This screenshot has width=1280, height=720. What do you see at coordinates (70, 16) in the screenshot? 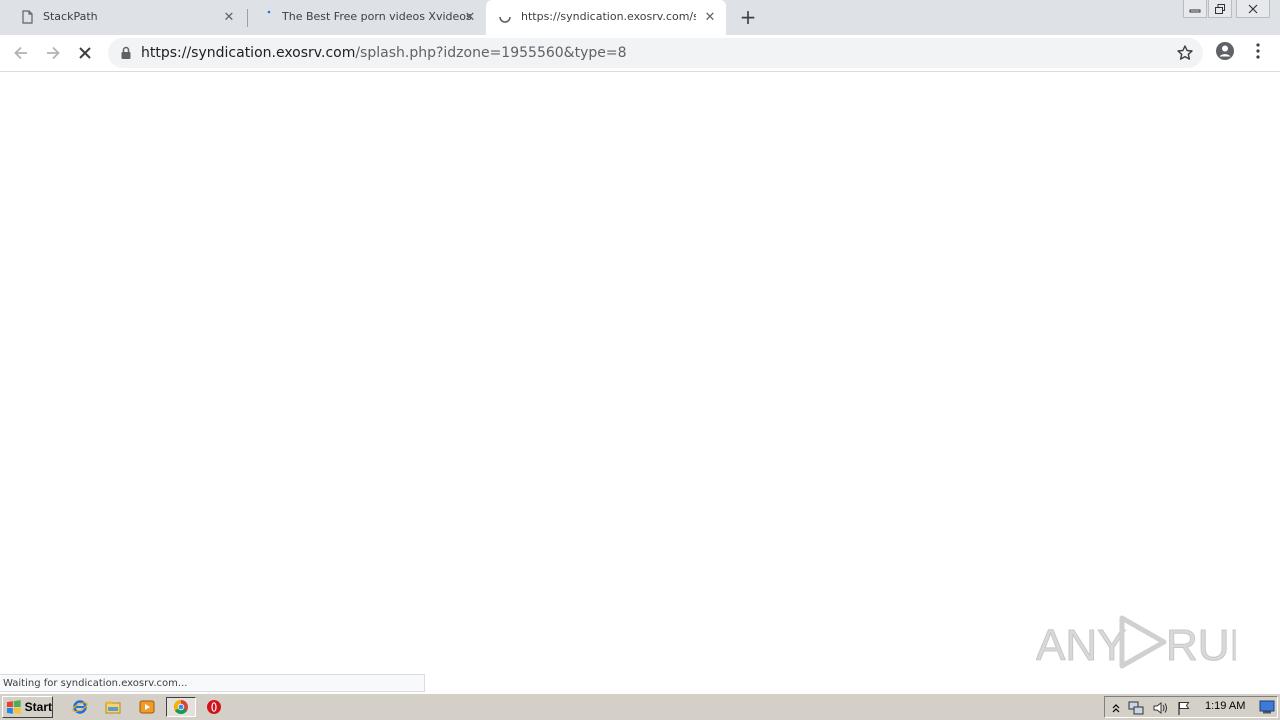
I see `tab-title: StackPath` at bounding box center [70, 16].